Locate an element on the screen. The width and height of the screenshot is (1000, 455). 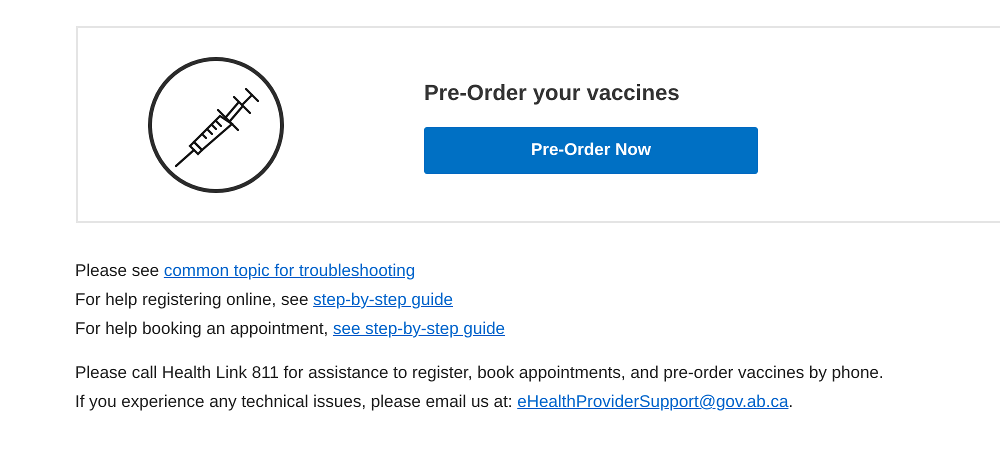
link: eHealthProviderSupport@gov.ab.ca is located at coordinates (652, 401).